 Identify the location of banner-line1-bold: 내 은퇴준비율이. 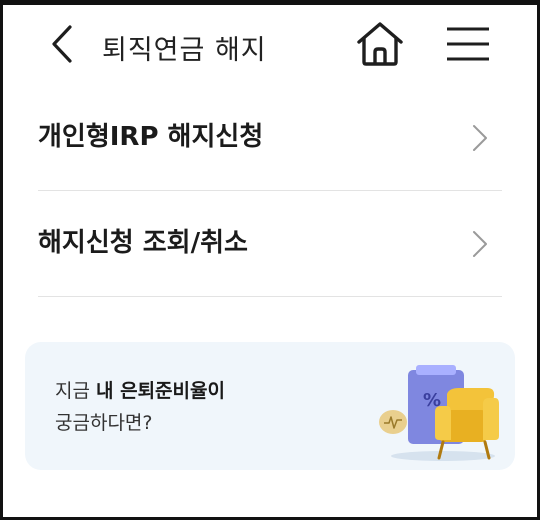
(160, 391).